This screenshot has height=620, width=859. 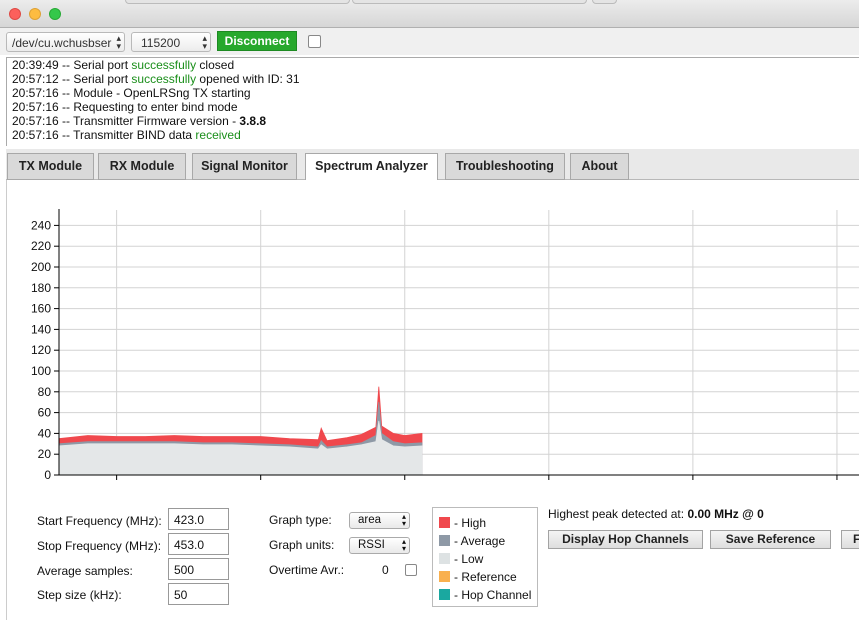 I want to click on tab-spectrum-analyzer: Spectrum Analyzer, so click(x=371, y=167).